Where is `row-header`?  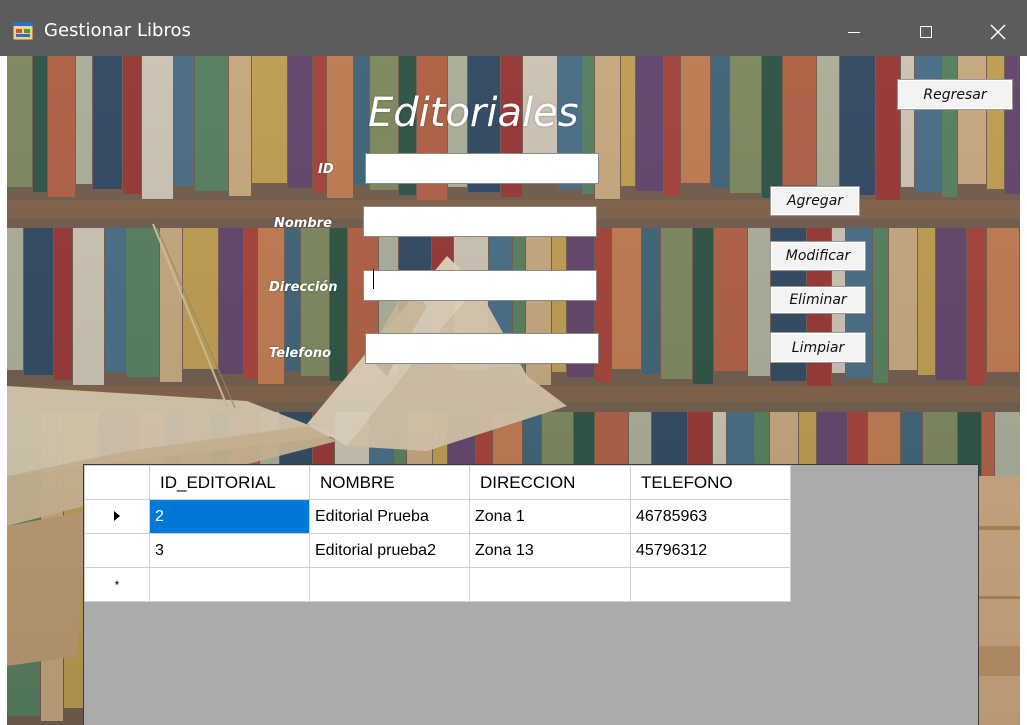
row-header is located at coordinates (117, 550).